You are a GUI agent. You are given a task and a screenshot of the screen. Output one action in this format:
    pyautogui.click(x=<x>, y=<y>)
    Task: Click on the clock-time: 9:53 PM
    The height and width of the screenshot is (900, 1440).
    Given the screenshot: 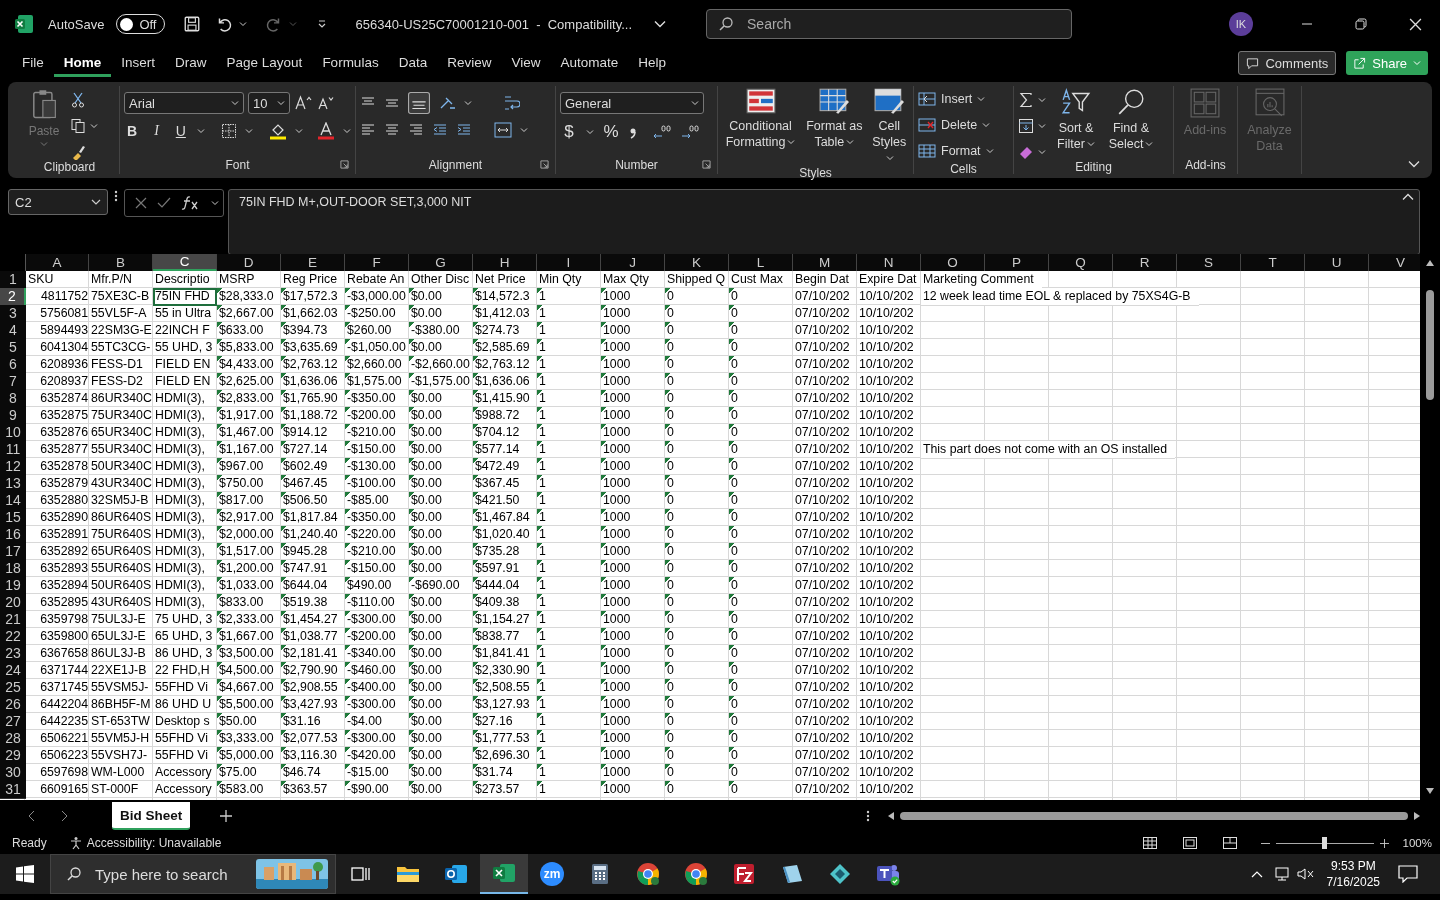 What is the action you would take?
    pyautogui.click(x=1353, y=866)
    